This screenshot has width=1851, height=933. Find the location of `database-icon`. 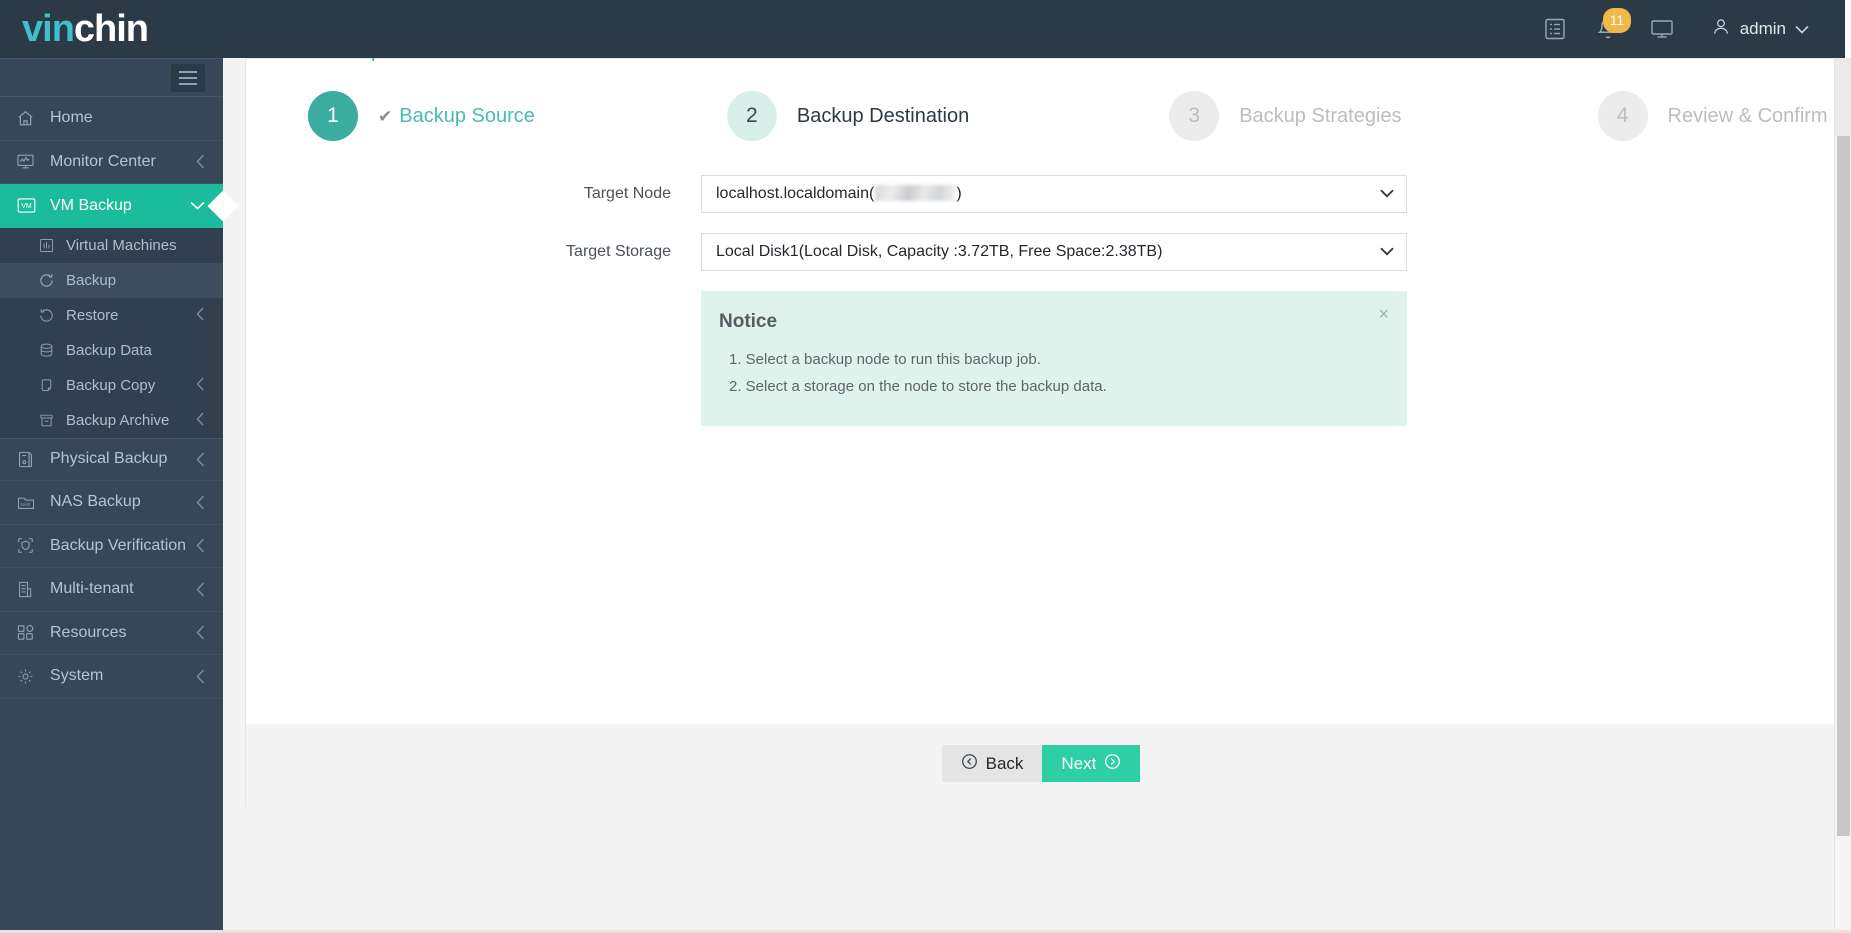

database-icon is located at coordinates (51, 350).